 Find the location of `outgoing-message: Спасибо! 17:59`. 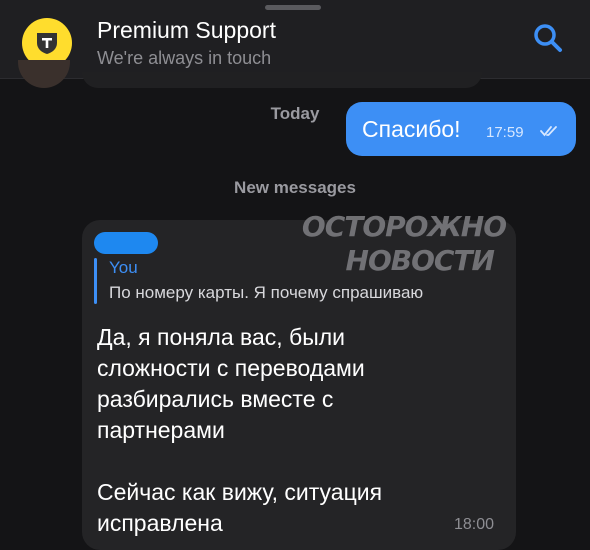

outgoing-message: Спасибо! 17:59 is located at coordinates (461, 129).